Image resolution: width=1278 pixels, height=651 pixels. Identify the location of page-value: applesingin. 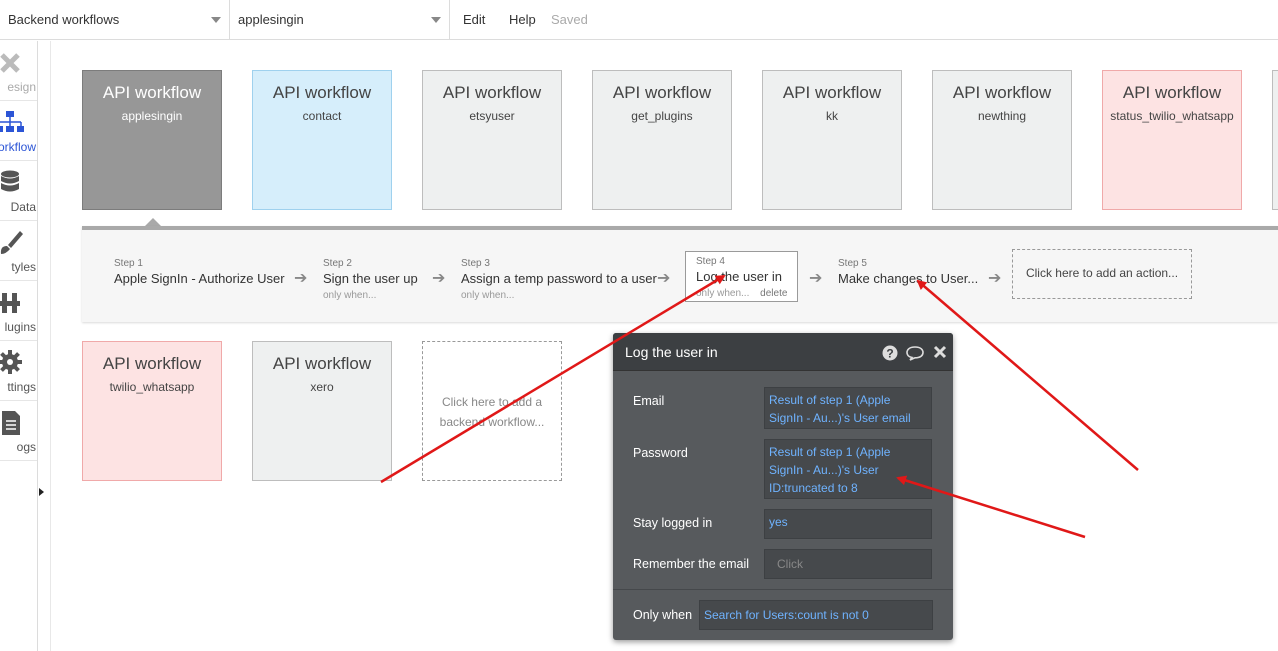
(271, 19).